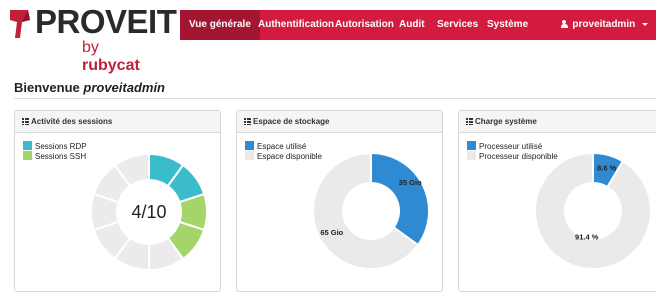 The height and width of the screenshot is (292, 656). What do you see at coordinates (106, 21) in the screenshot?
I see `logo-name: PROVEIT` at bounding box center [106, 21].